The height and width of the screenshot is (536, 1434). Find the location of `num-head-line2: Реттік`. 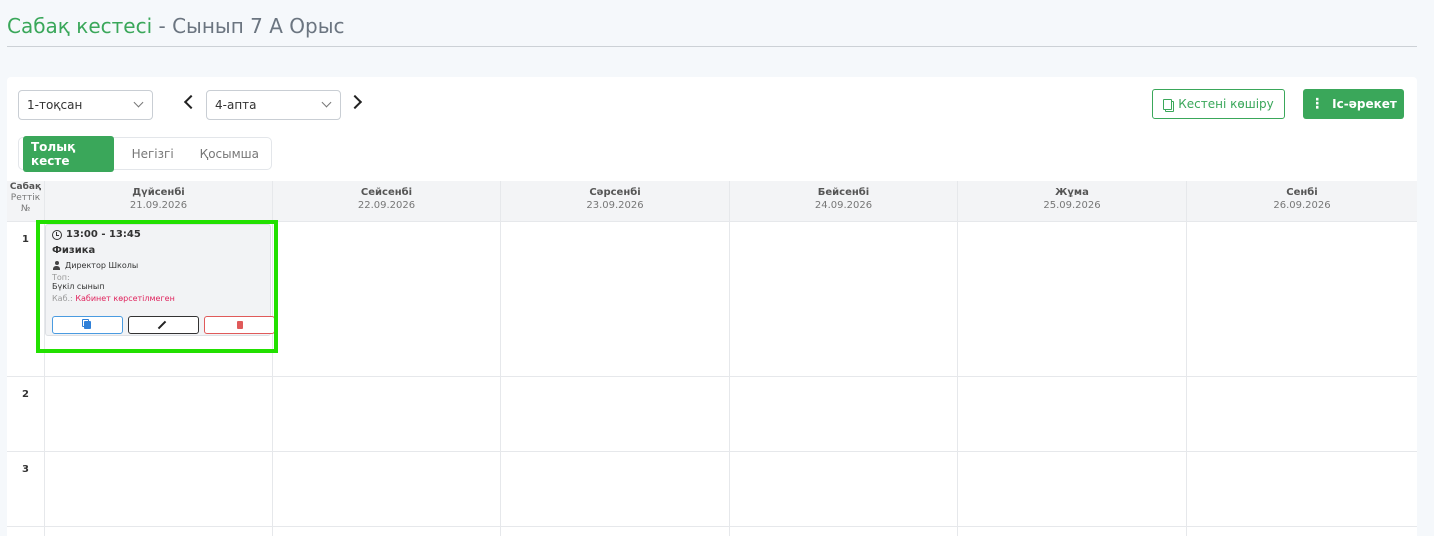

num-head-line2: Реттік is located at coordinates (25, 198).